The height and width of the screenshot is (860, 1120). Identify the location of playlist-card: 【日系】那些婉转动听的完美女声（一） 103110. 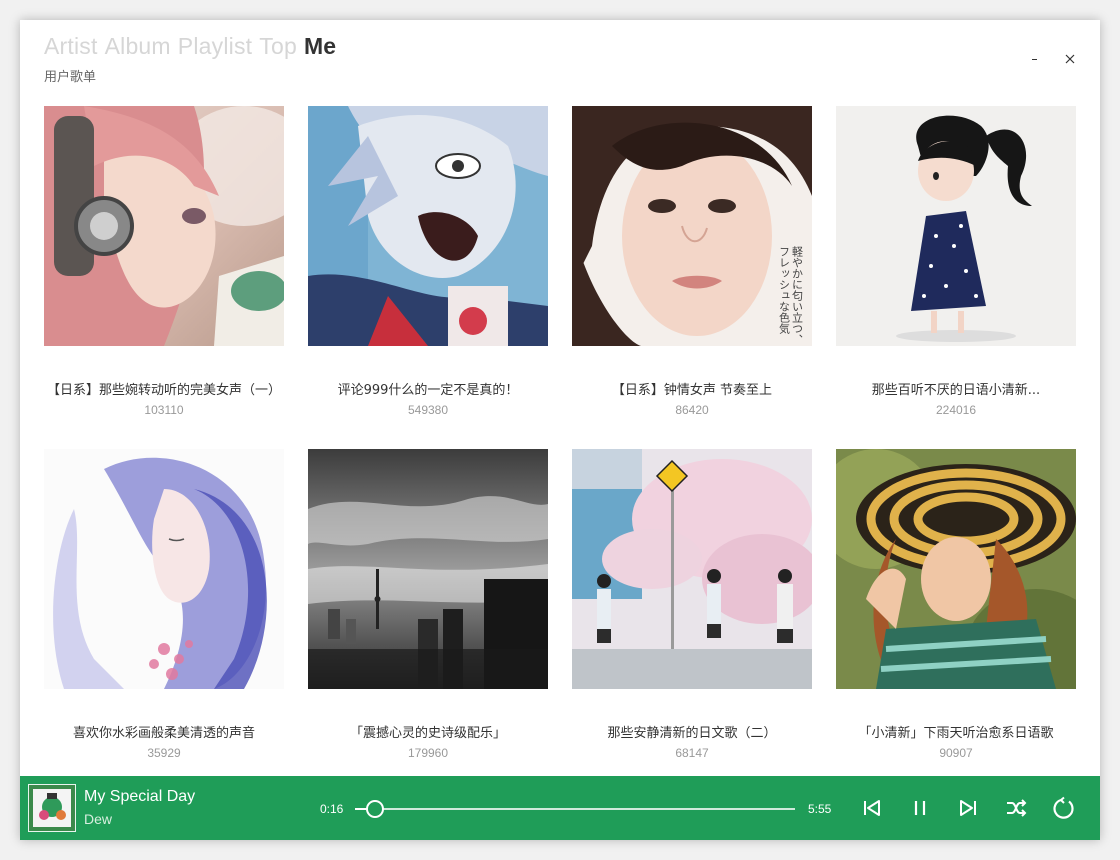
(164, 266).